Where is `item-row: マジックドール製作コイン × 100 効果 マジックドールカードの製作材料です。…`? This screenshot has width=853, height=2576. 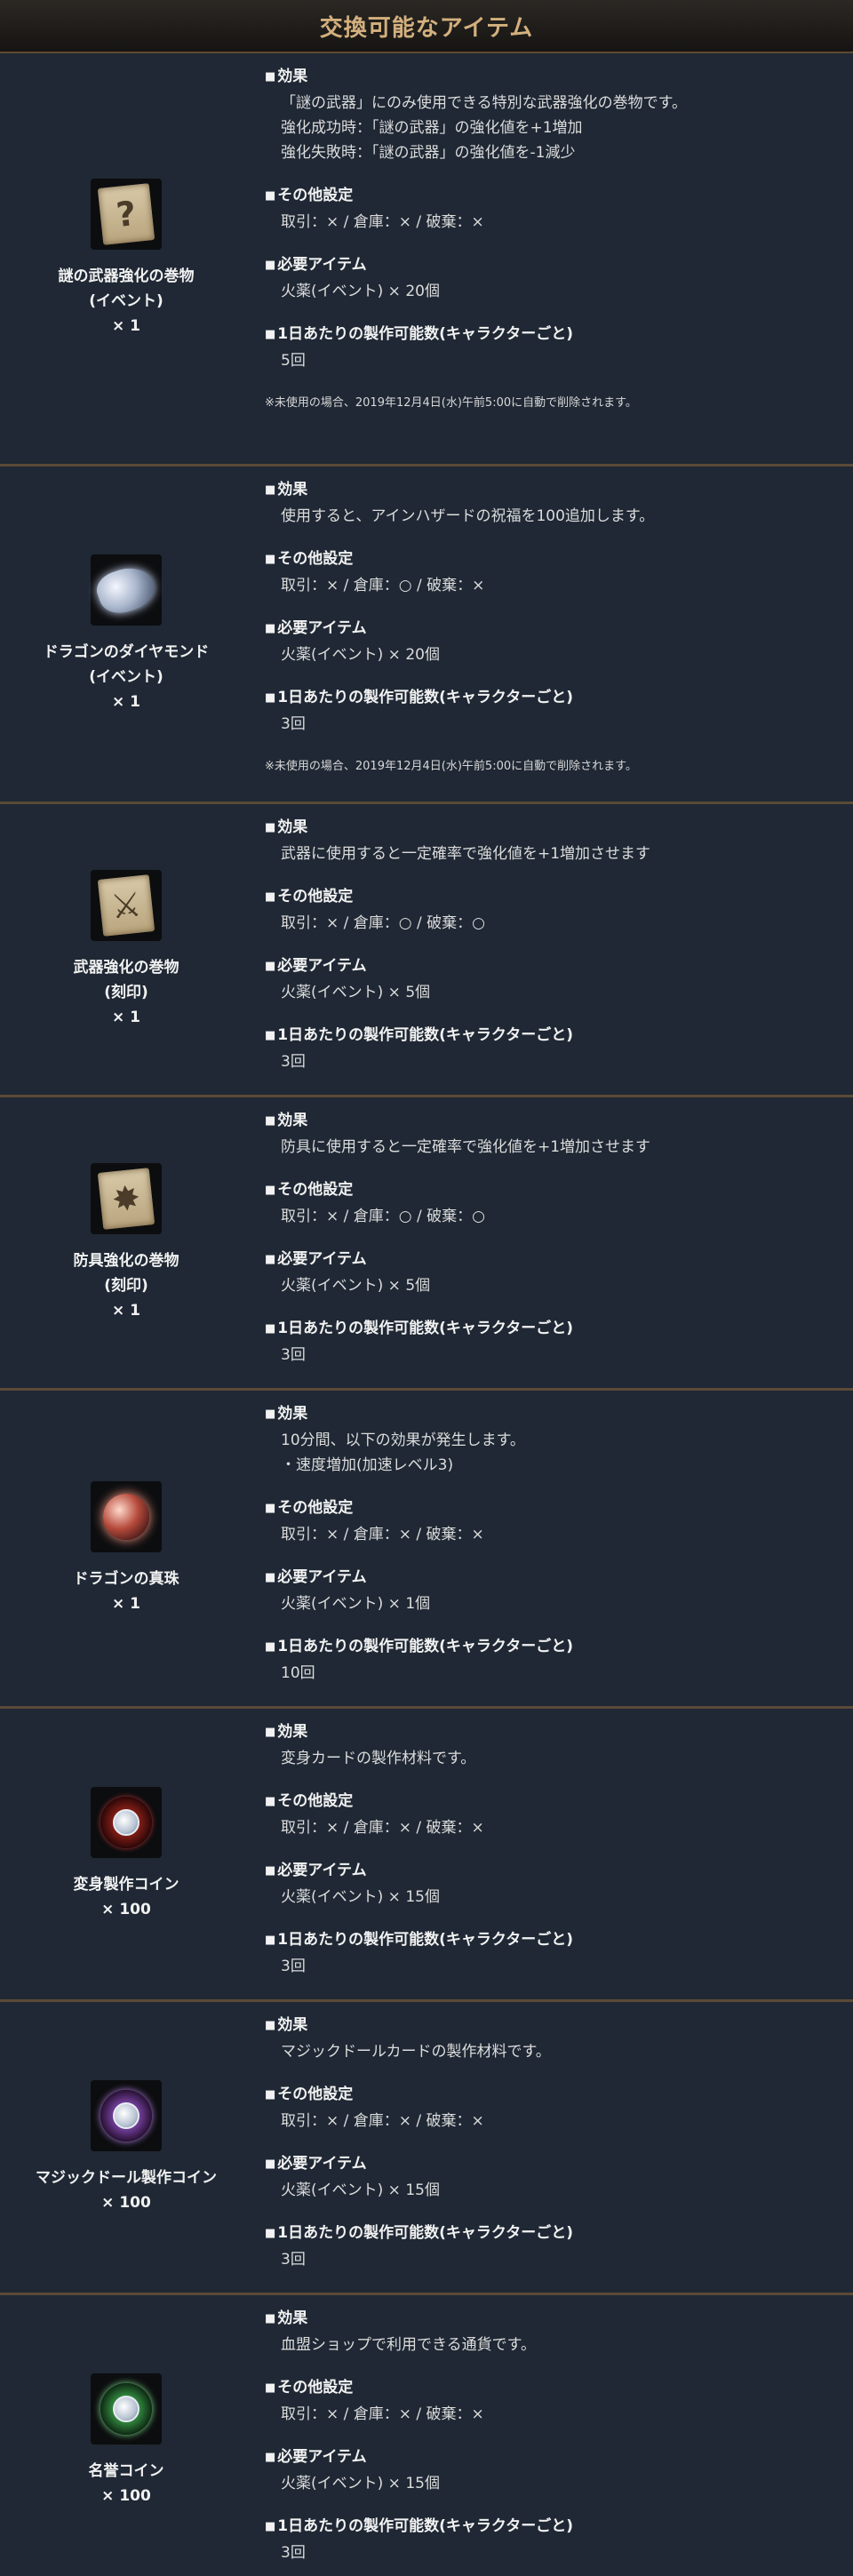
item-row: マジックドール製作コイン × 100 効果 マジックドールカードの製作材料です。… is located at coordinates (426, 2148).